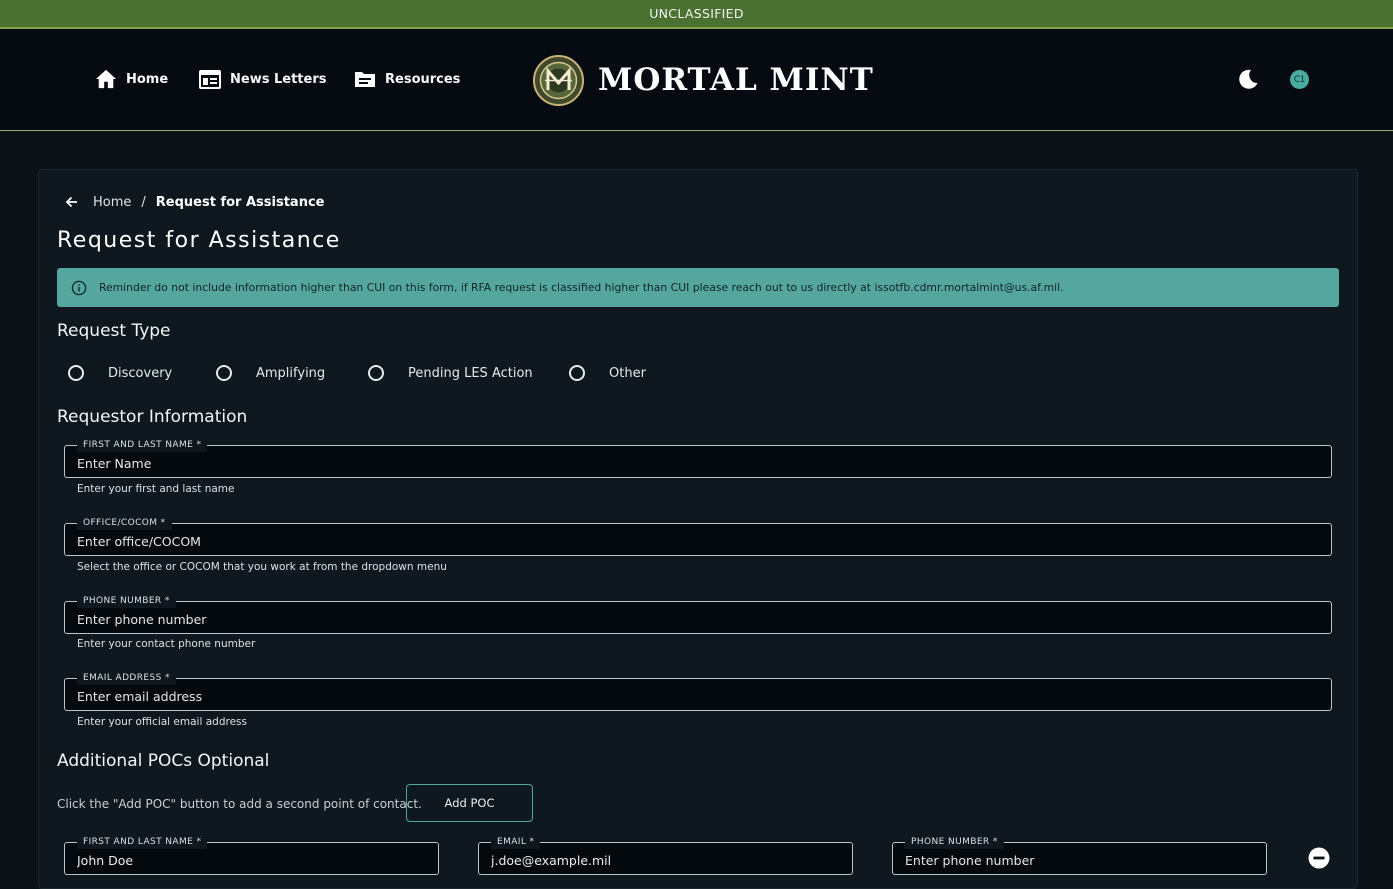  I want to click on radio-label: Discovery, so click(140, 373).